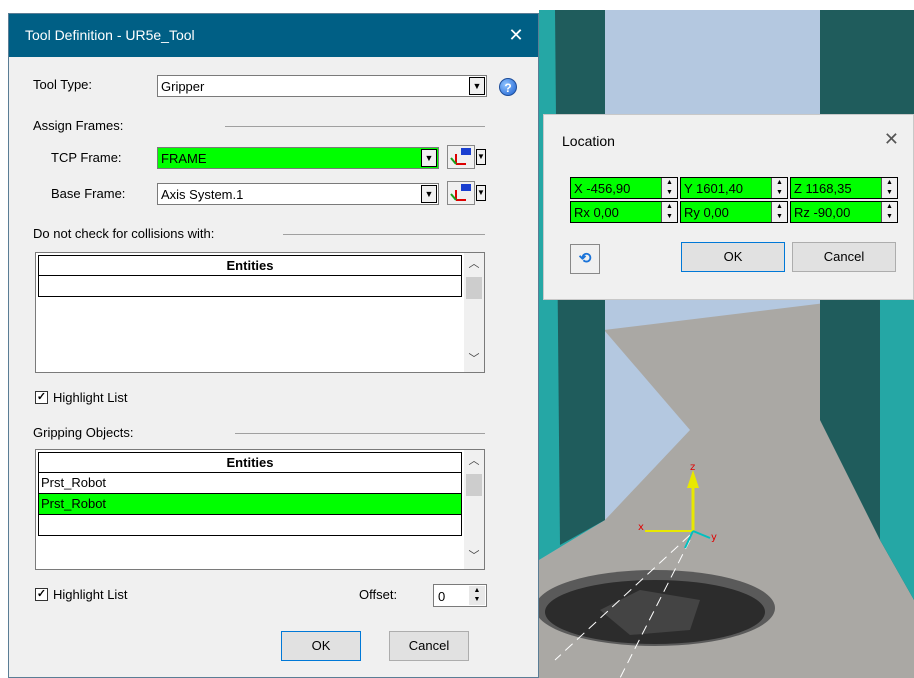 This screenshot has width=914, height=678. I want to click on offset-stepper: 0 ▲ ▼, so click(460, 595).